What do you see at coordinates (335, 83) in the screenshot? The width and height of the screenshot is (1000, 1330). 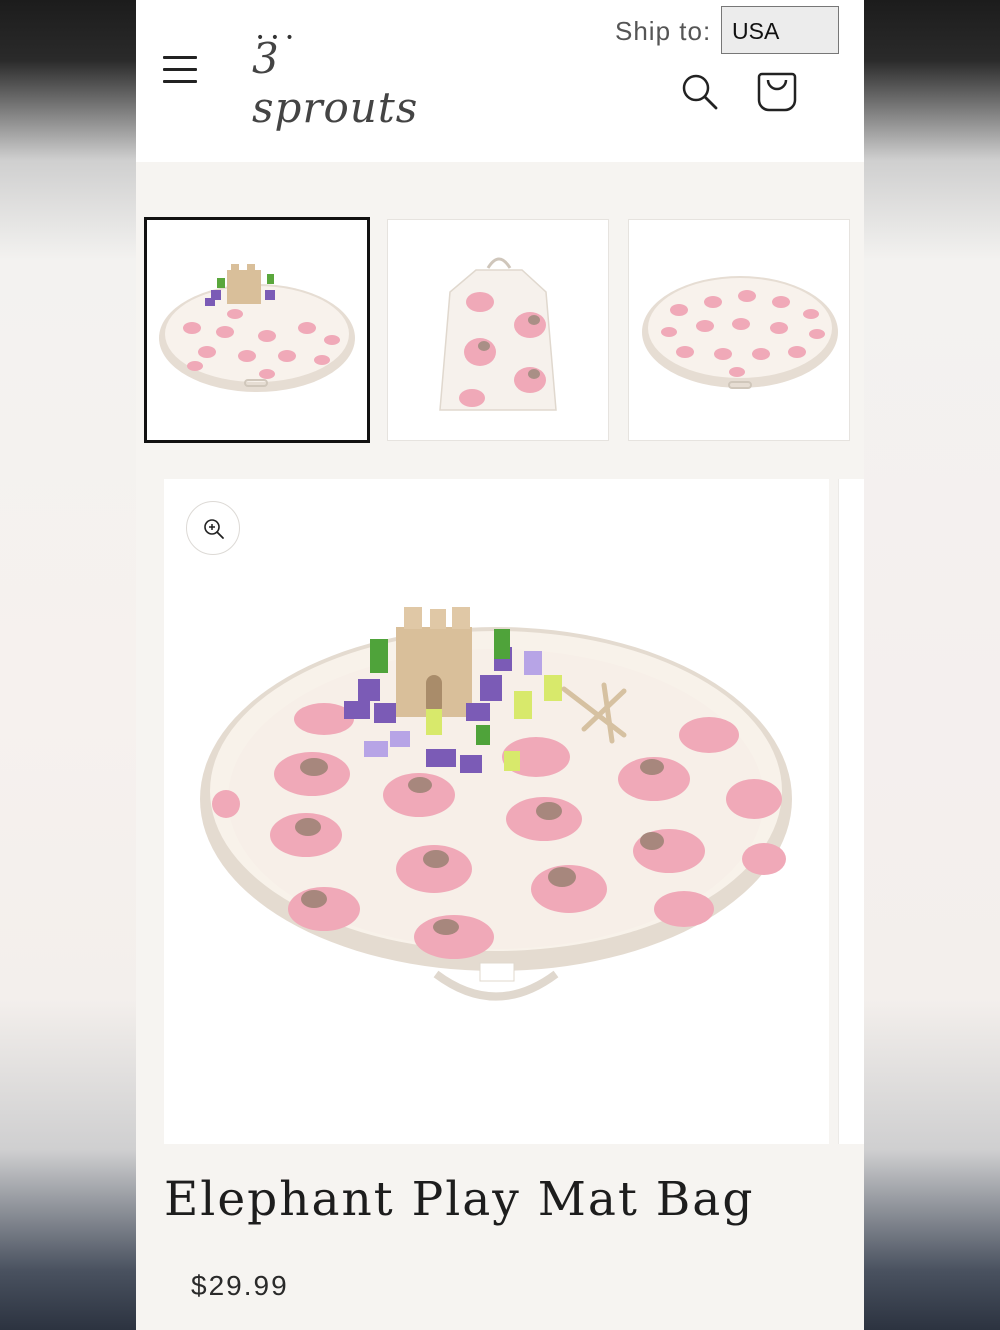 I see `logo-text: 3 sprouts` at bounding box center [335, 83].